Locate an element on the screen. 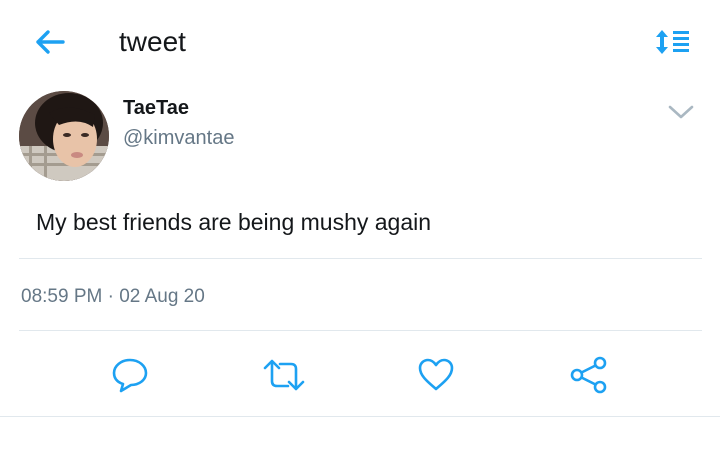 The image size is (720, 471). author-handle: @kimvantae is located at coordinates (178, 138).